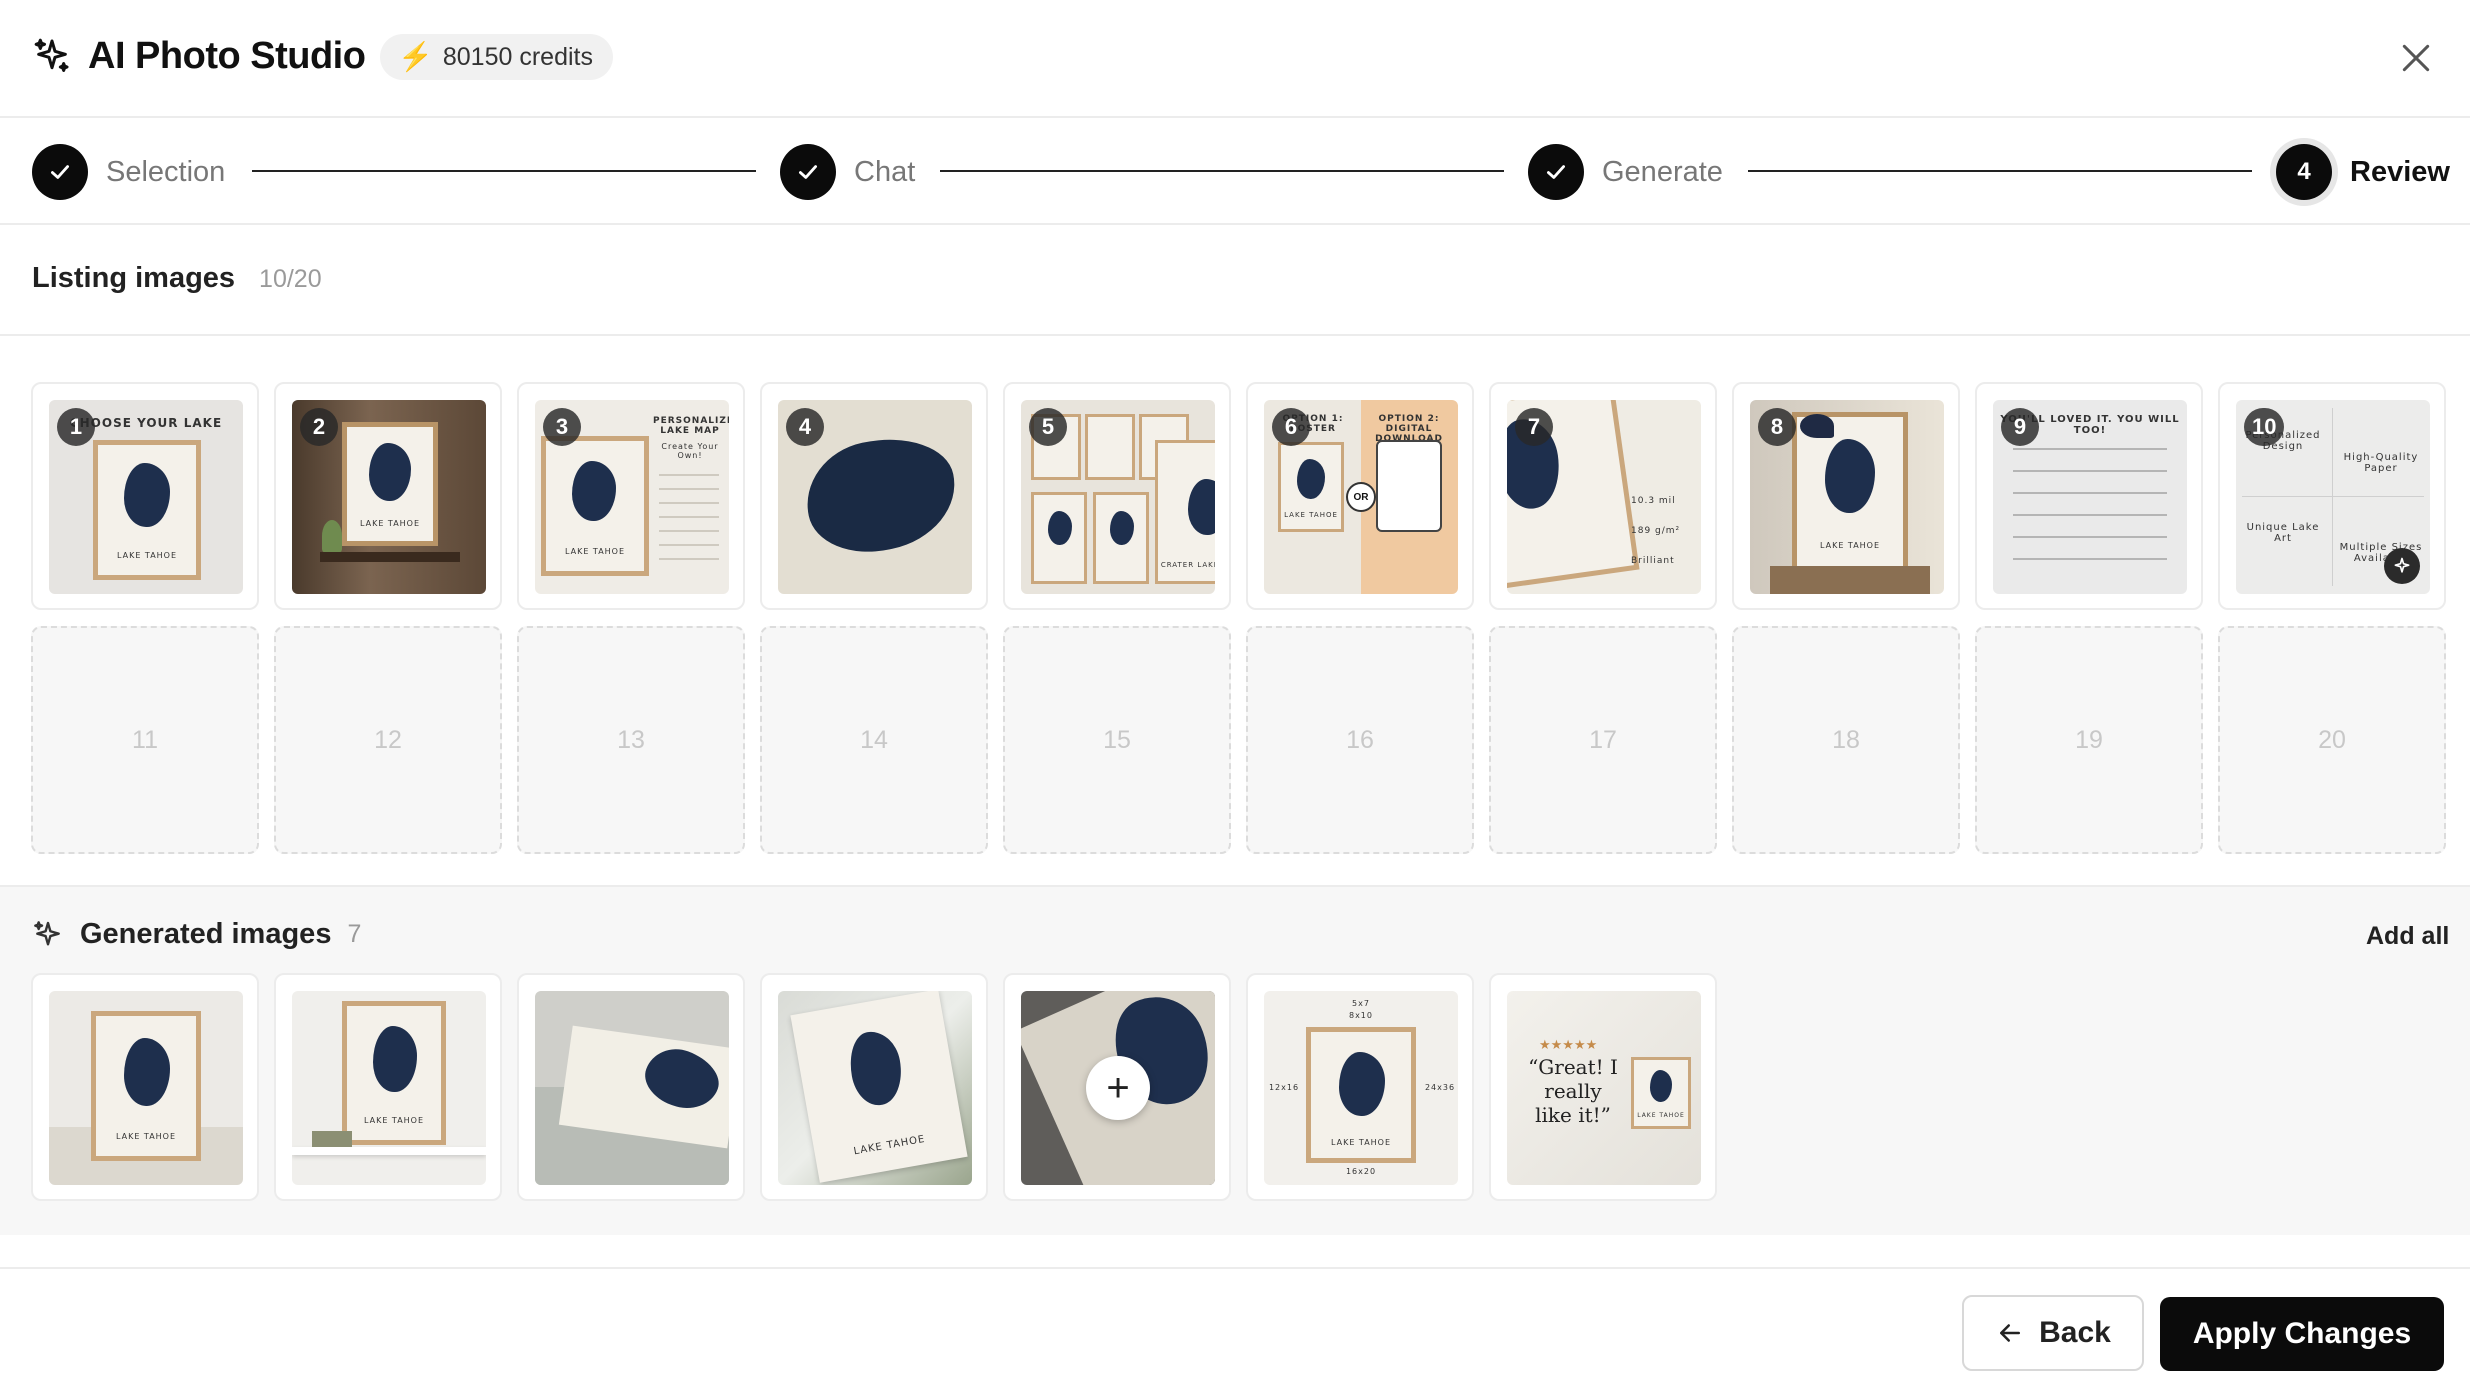 Image resolution: width=2470 pixels, height=1390 pixels. I want to click on arrow-left-icon, so click(2010, 1333).